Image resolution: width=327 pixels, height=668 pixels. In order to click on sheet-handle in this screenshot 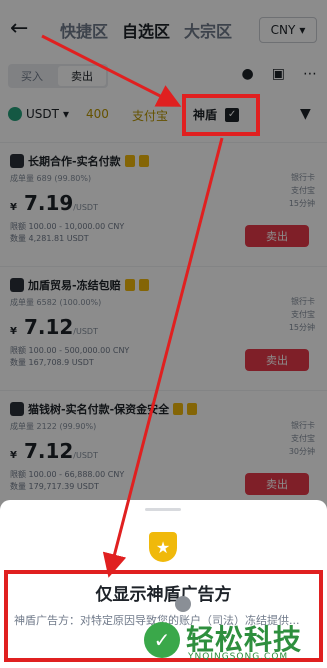, I will do `click(163, 509)`.